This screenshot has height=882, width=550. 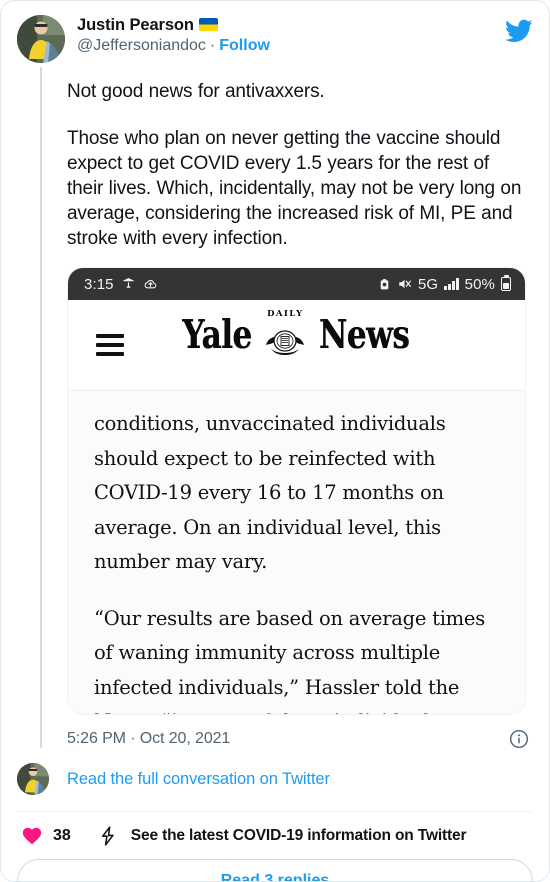 I want to click on like-count: 38, so click(x=62, y=835).